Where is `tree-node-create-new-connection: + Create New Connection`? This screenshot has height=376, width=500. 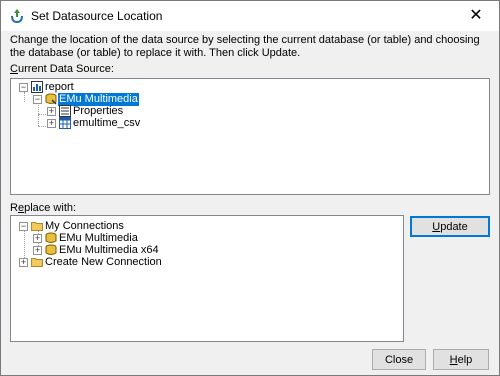
tree-node-create-new-connection: + Create New Connection is located at coordinates (201, 262).